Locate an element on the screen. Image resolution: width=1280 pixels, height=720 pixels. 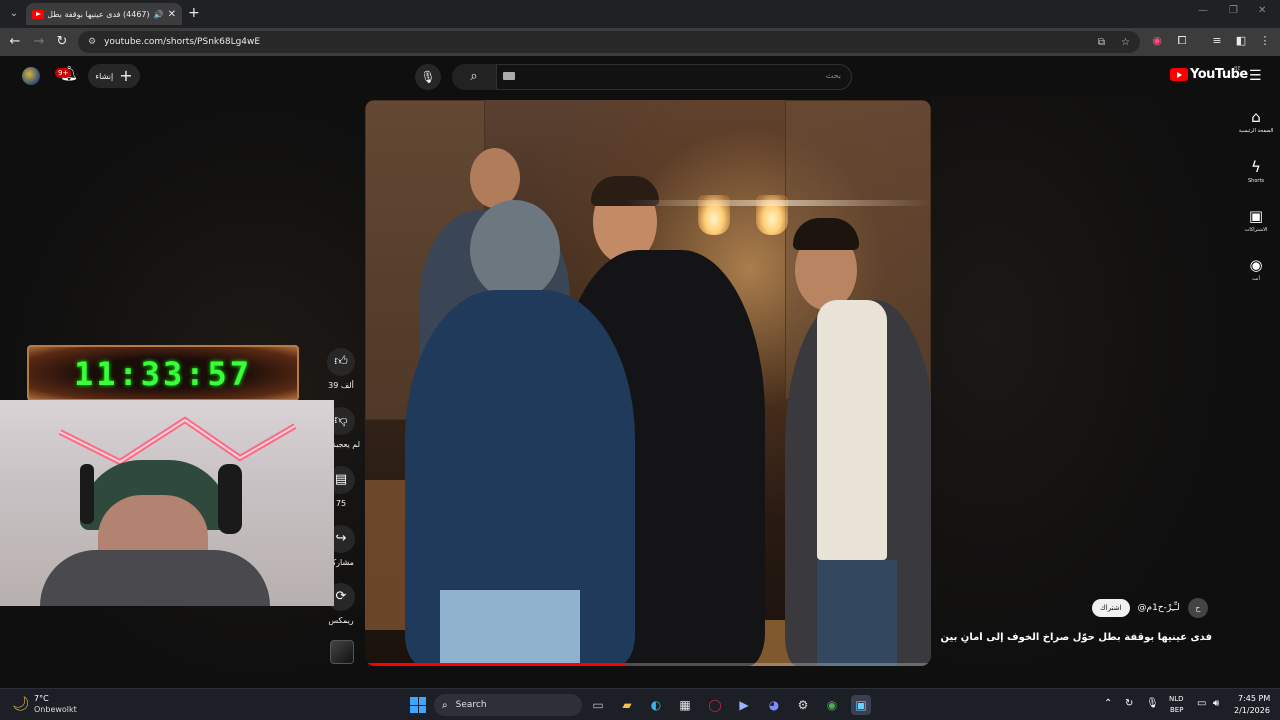
tab-search-chevron-icon: ⌄ is located at coordinates (14, 14).